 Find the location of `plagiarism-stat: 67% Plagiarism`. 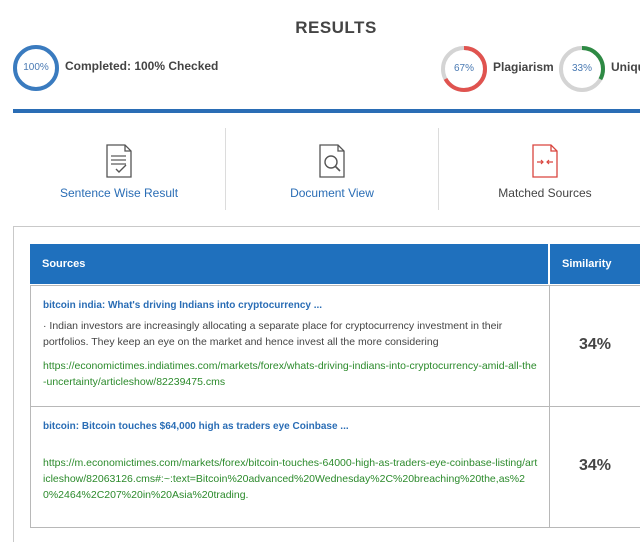

plagiarism-stat: 67% Plagiarism is located at coordinates (497, 69).